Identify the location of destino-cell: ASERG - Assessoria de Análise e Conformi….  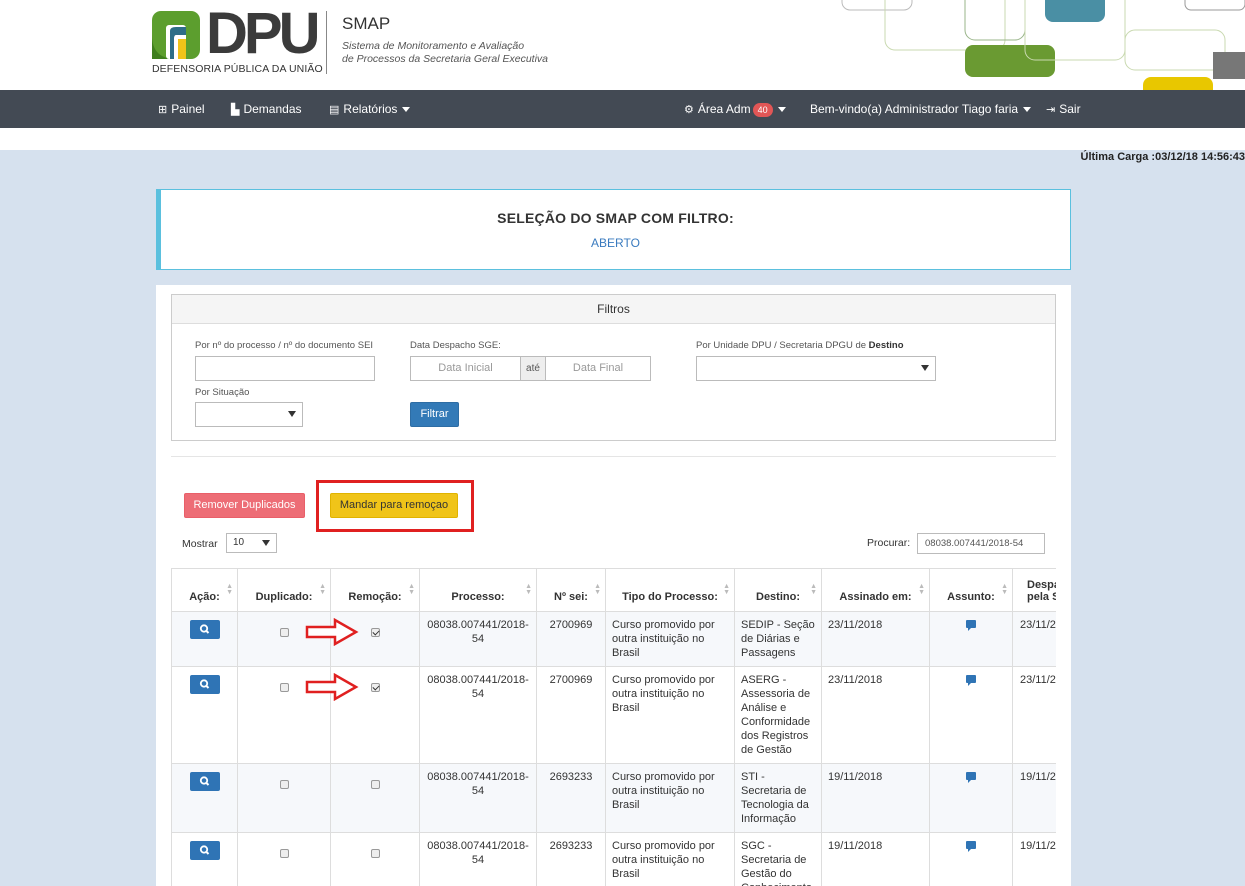
(778, 715).